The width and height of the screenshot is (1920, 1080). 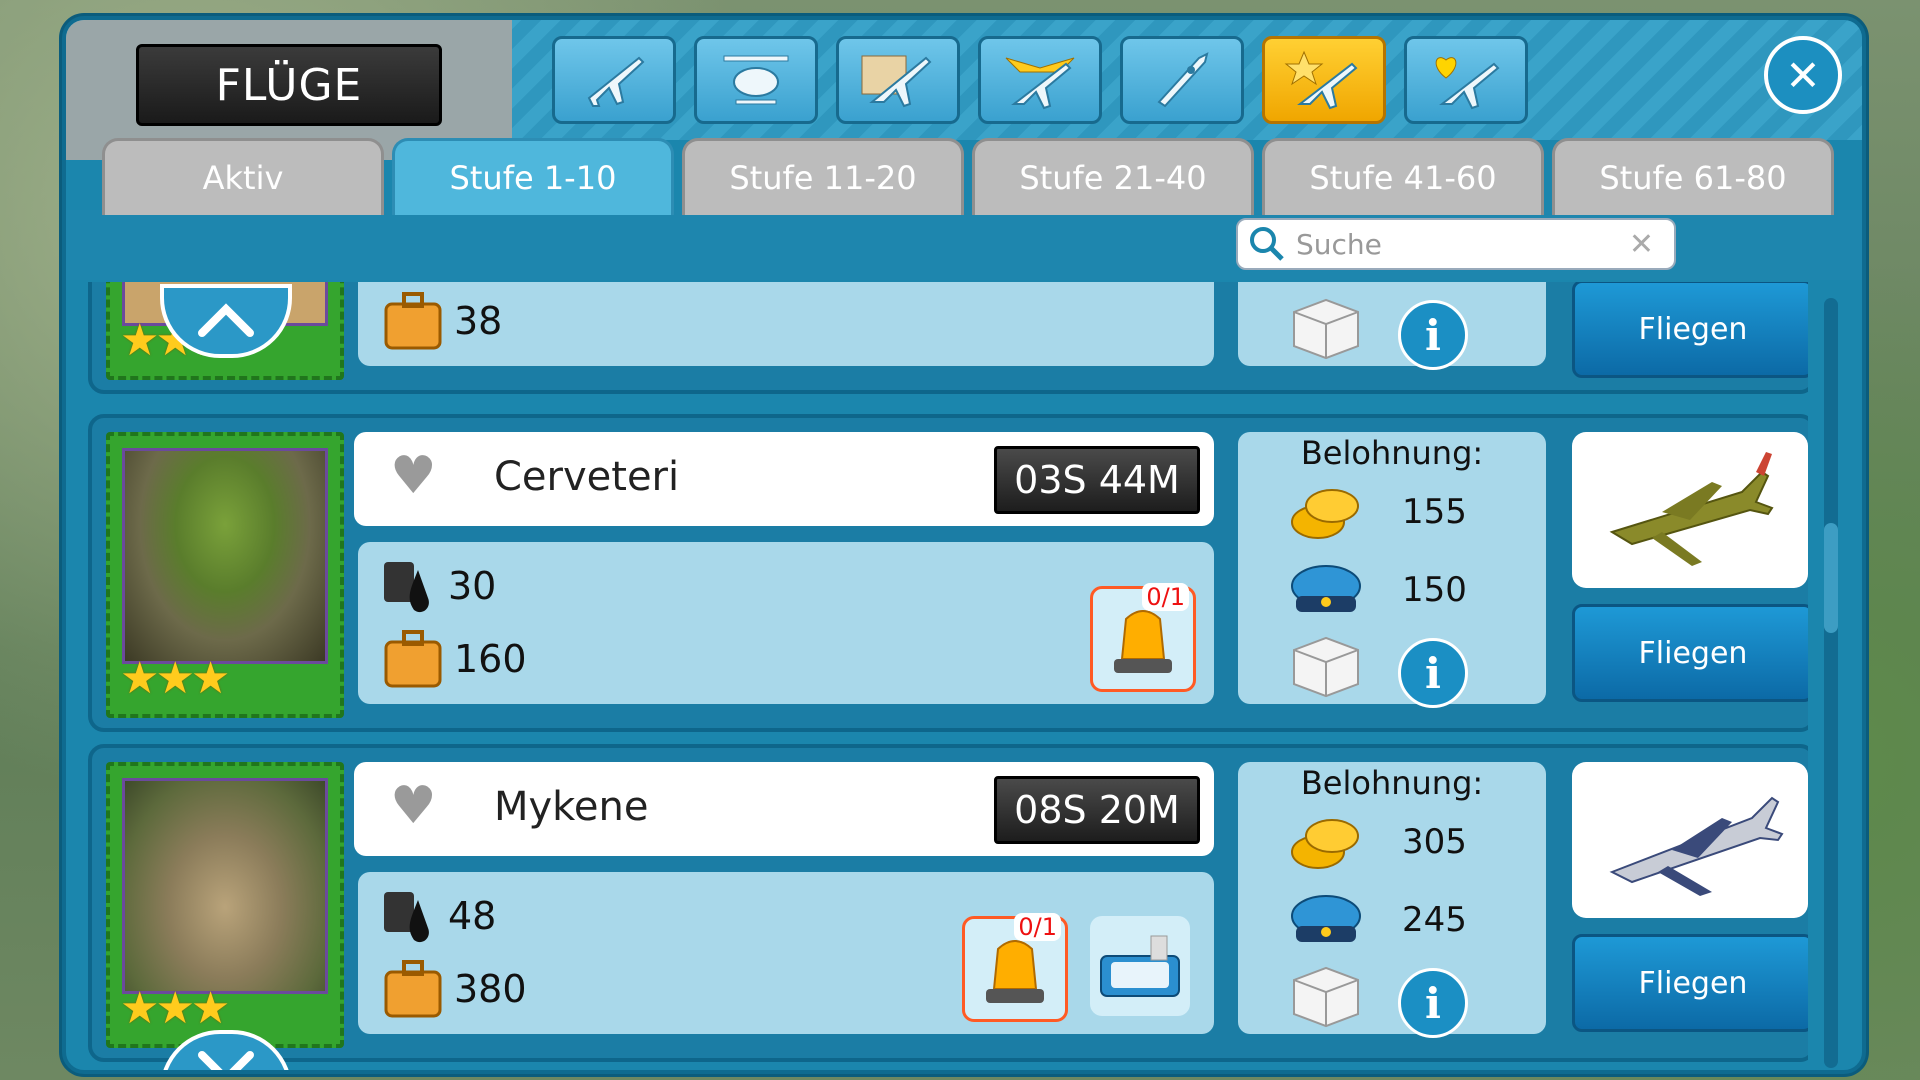 I want to click on pilots-value: 150, so click(x=1434, y=590).